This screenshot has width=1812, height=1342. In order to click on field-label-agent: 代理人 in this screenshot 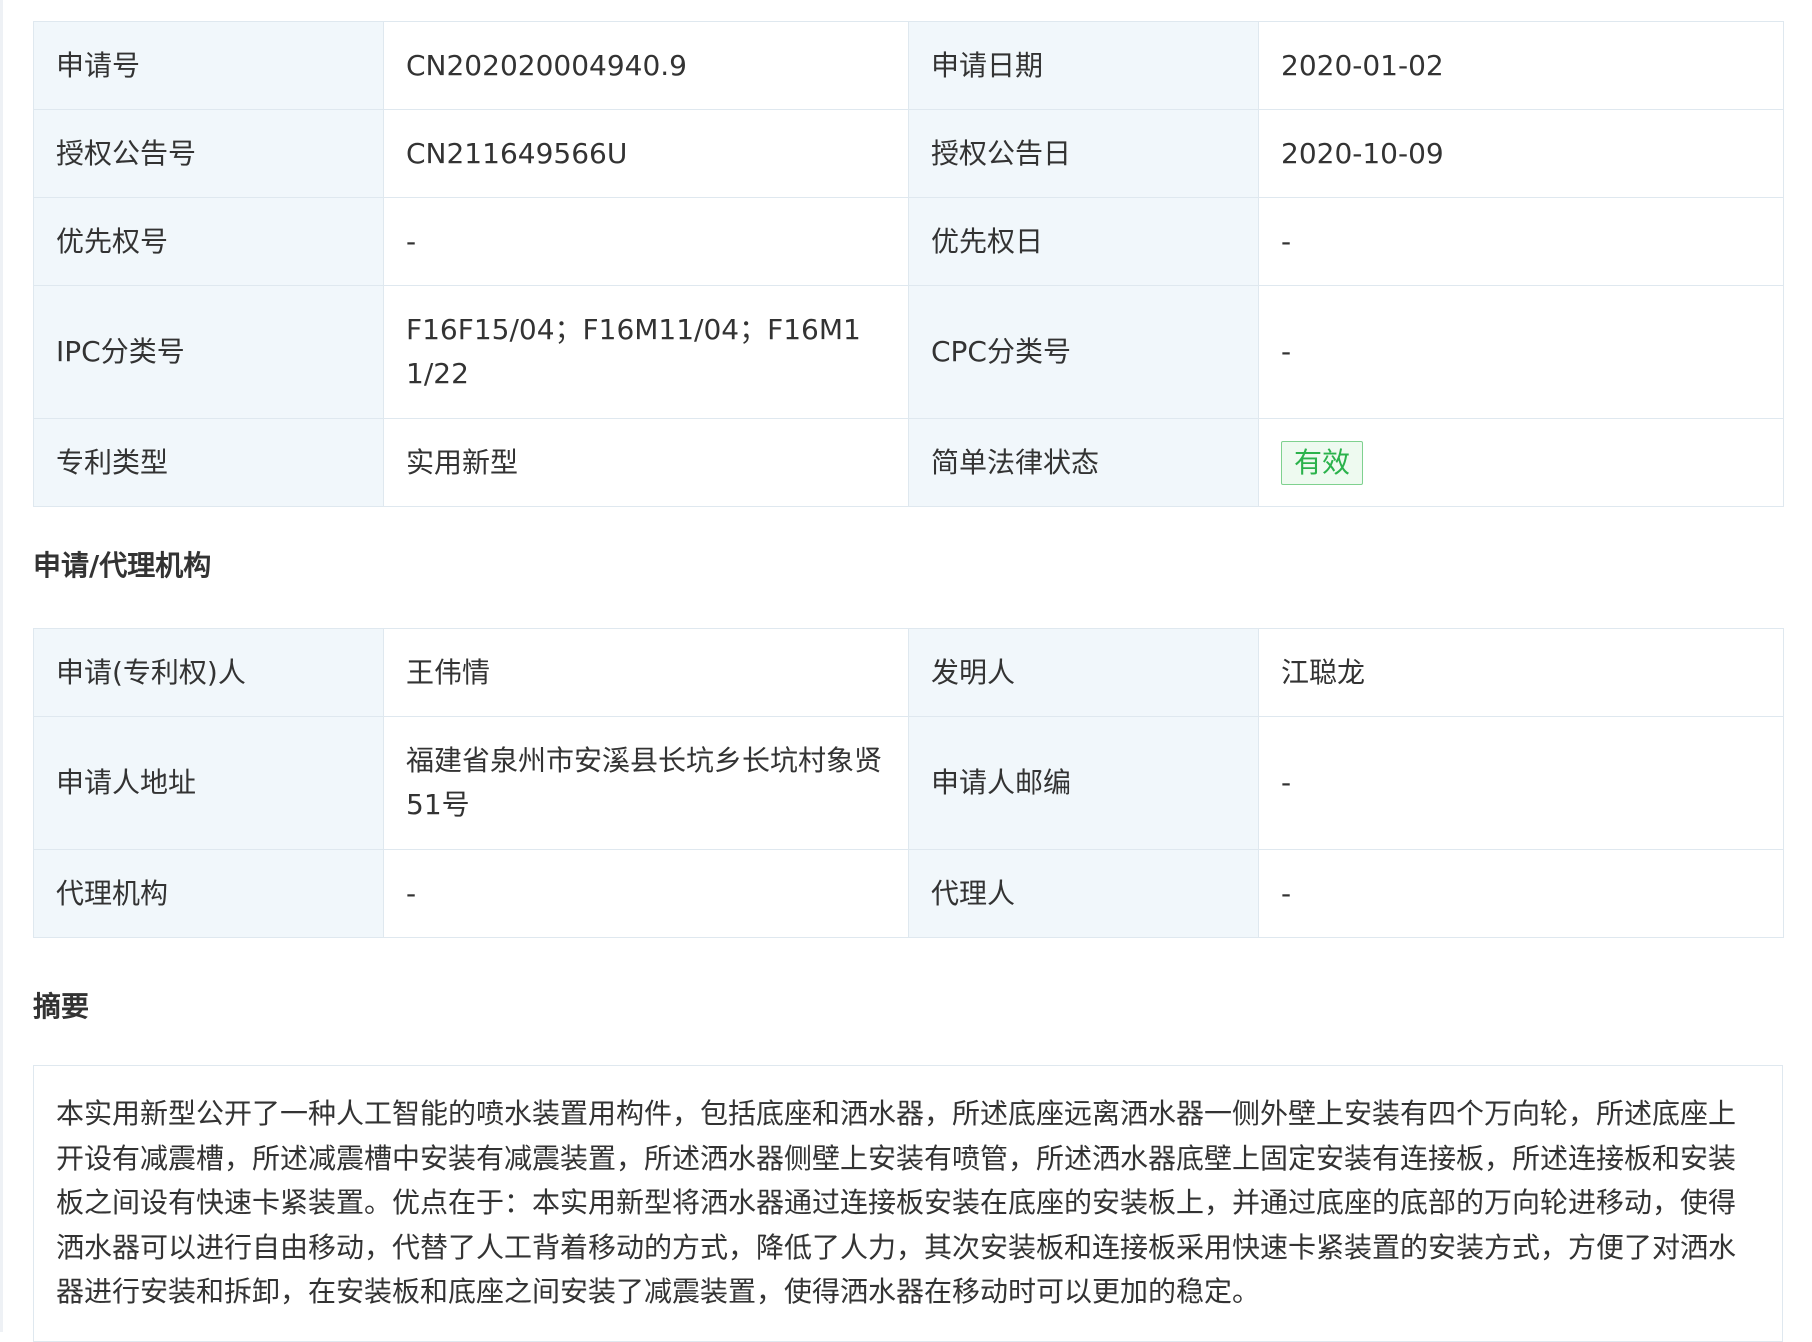, I will do `click(1083, 893)`.